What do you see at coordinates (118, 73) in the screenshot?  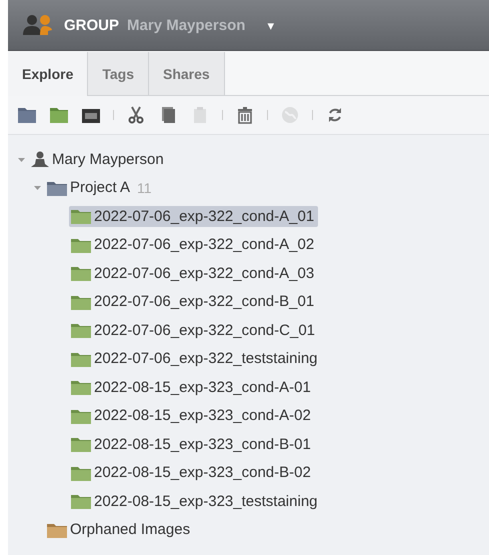 I see `tab: Tags` at bounding box center [118, 73].